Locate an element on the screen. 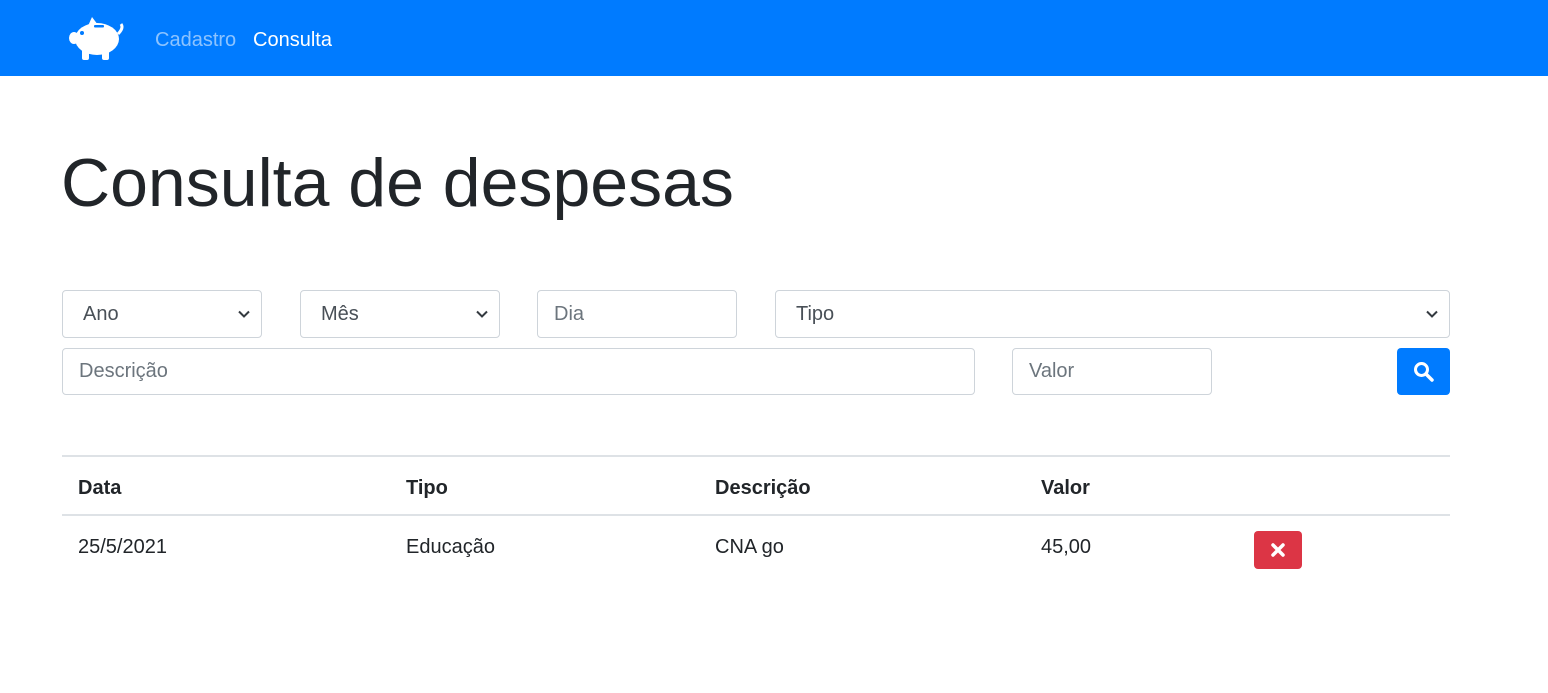 This screenshot has width=1548, height=693. cell-tipo: Educação is located at coordinates (450, 547).